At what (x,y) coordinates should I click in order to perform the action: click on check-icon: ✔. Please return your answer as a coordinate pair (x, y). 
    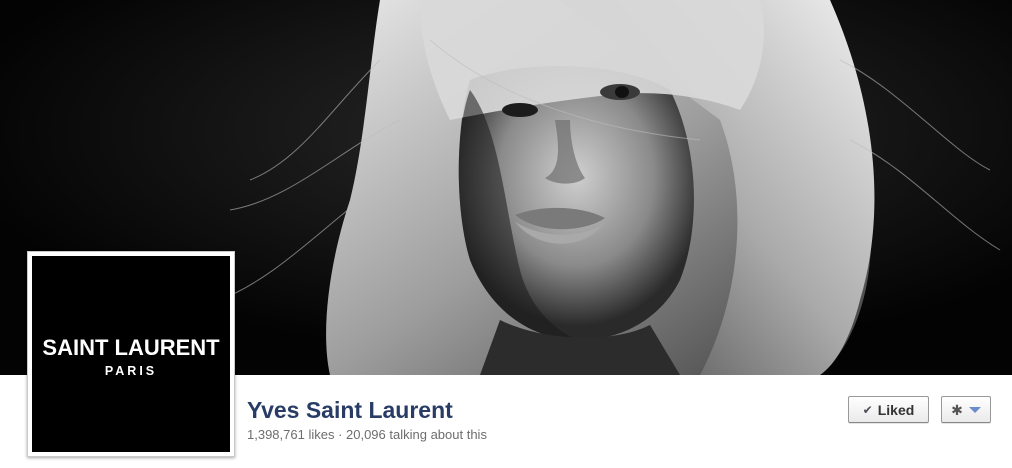
    Looking at the image, I should click on (867, 409).